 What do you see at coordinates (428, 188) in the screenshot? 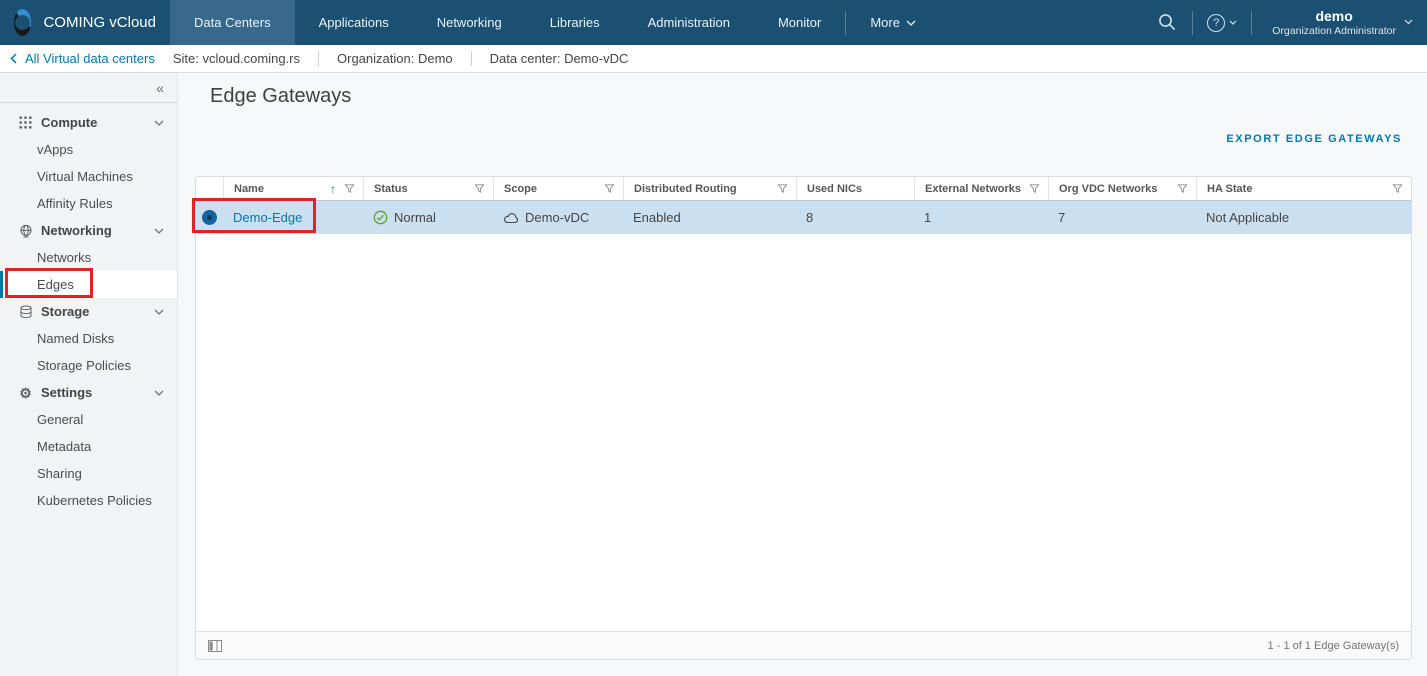
I see `column-header-status: Status` at bounding box center [428, 188].